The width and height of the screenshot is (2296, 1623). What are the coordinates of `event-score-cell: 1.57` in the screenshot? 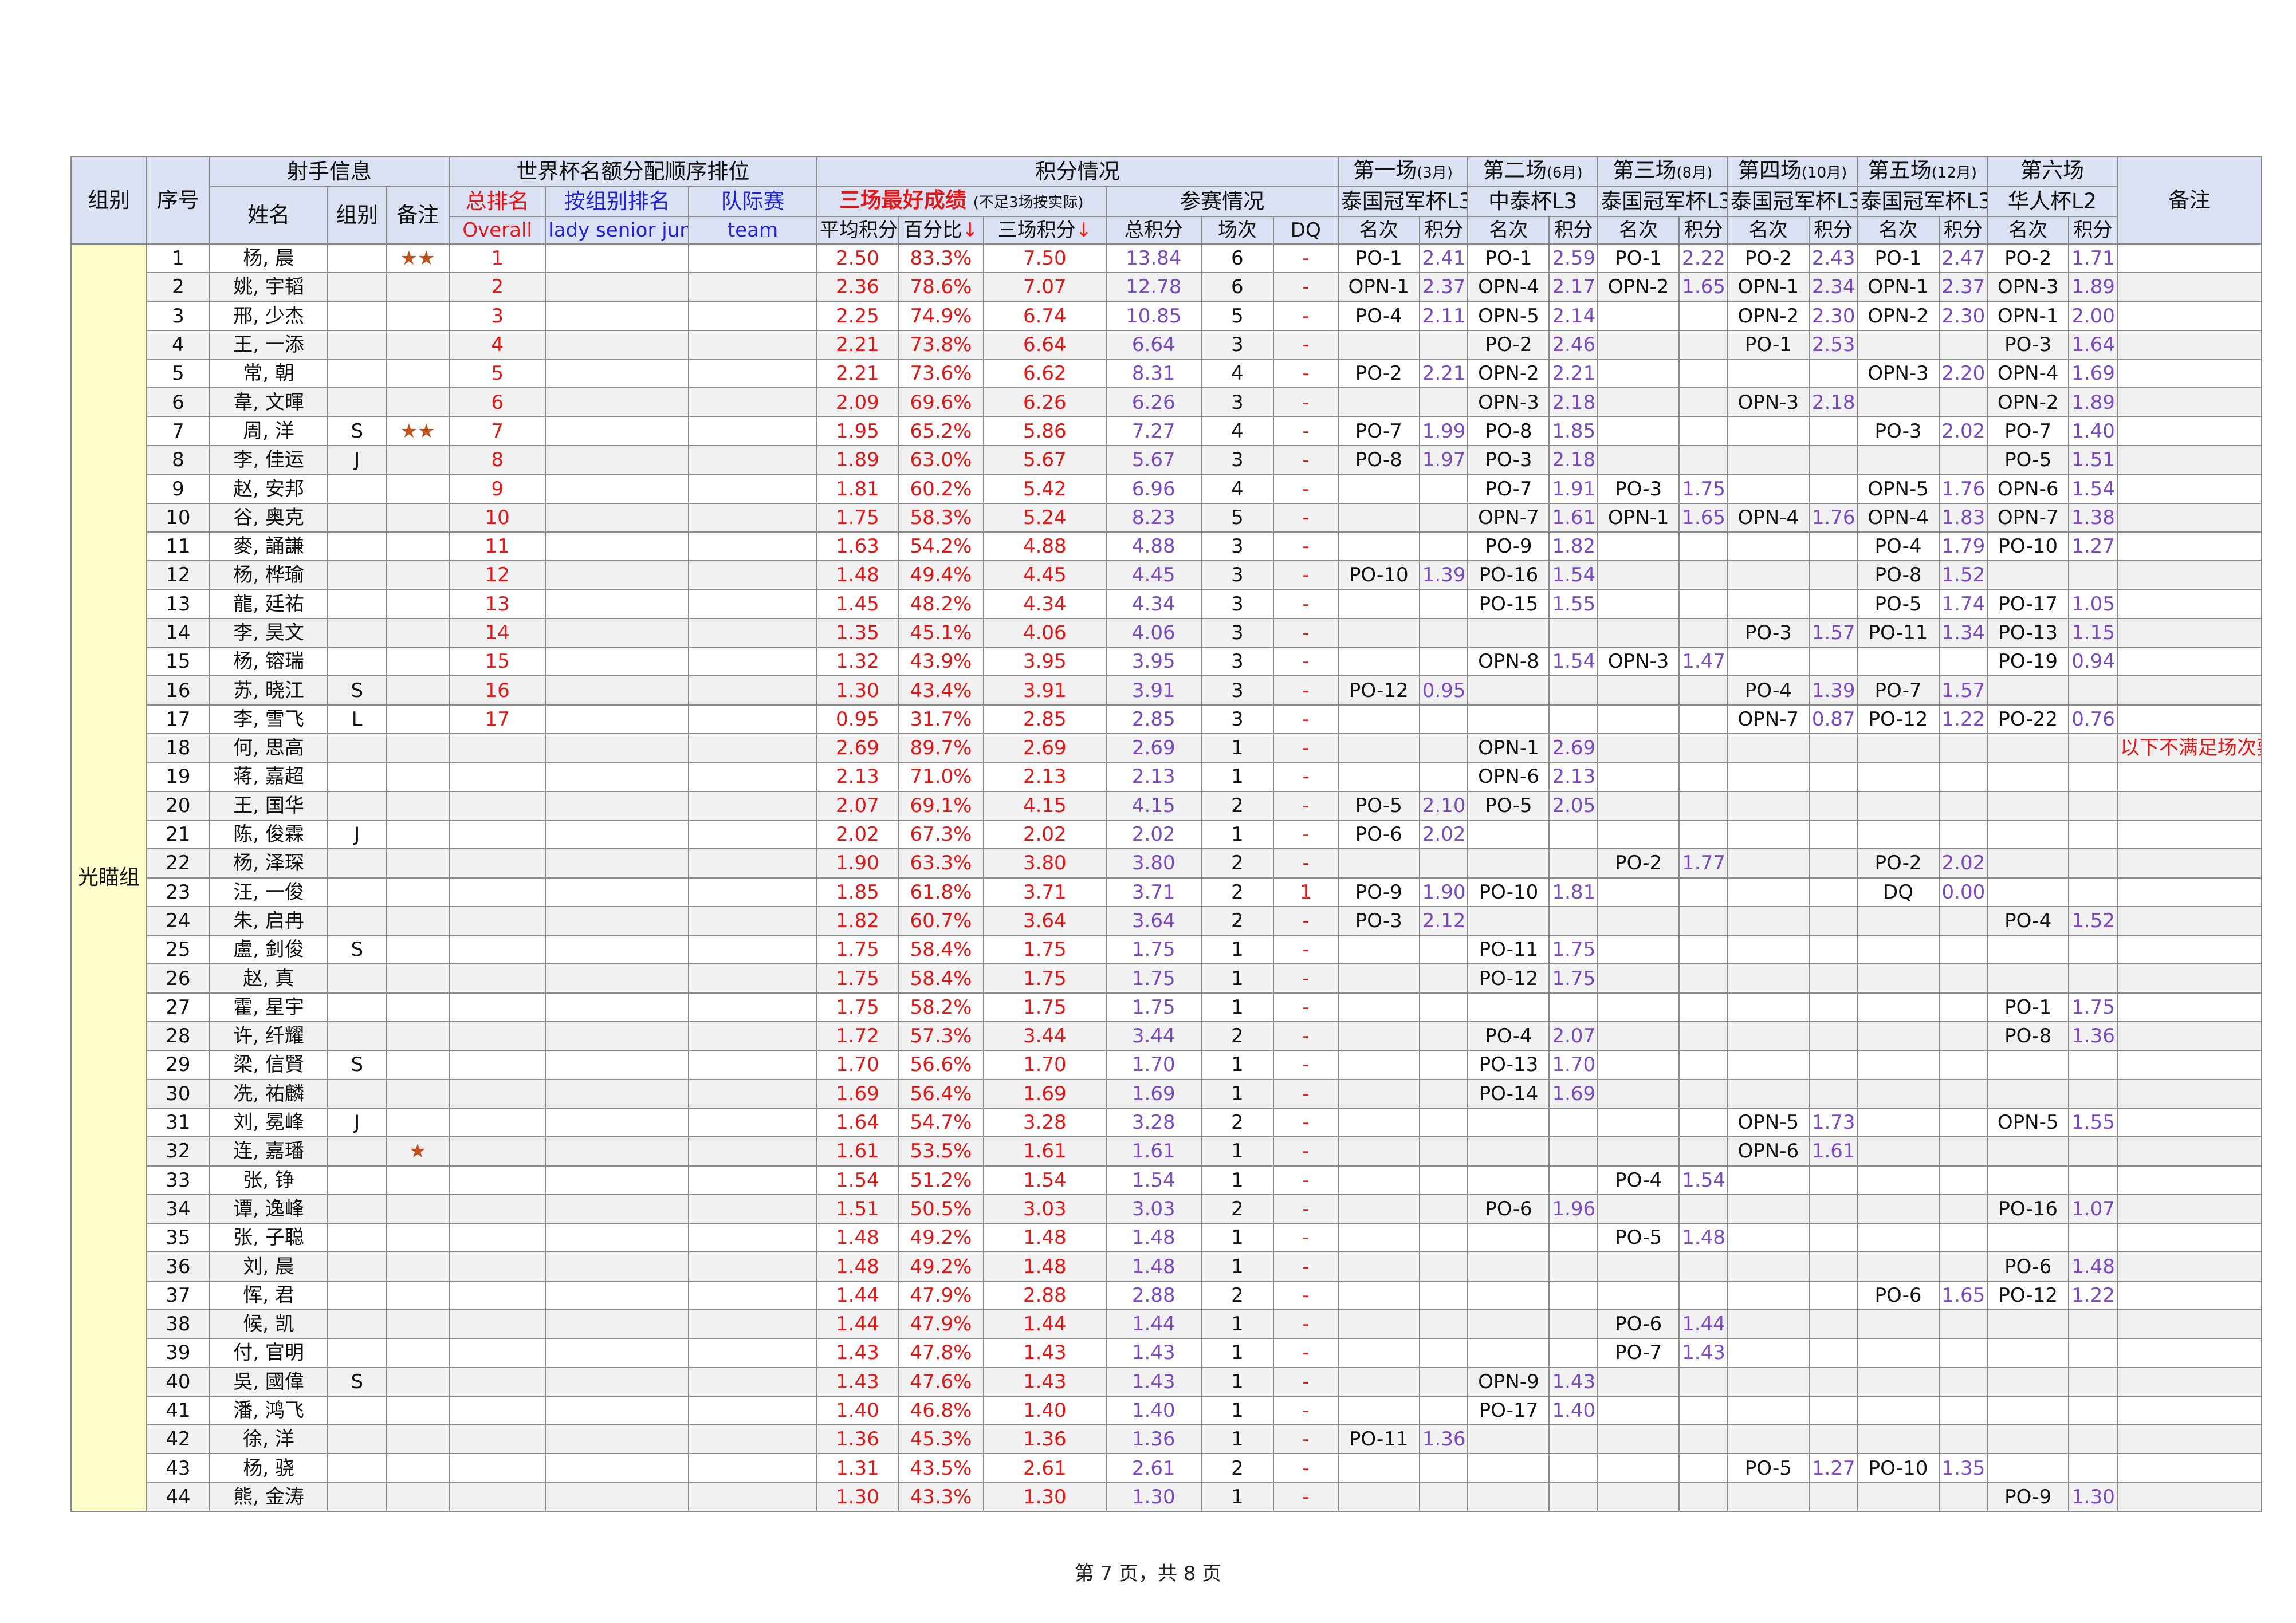 It's located at (1833, 632).